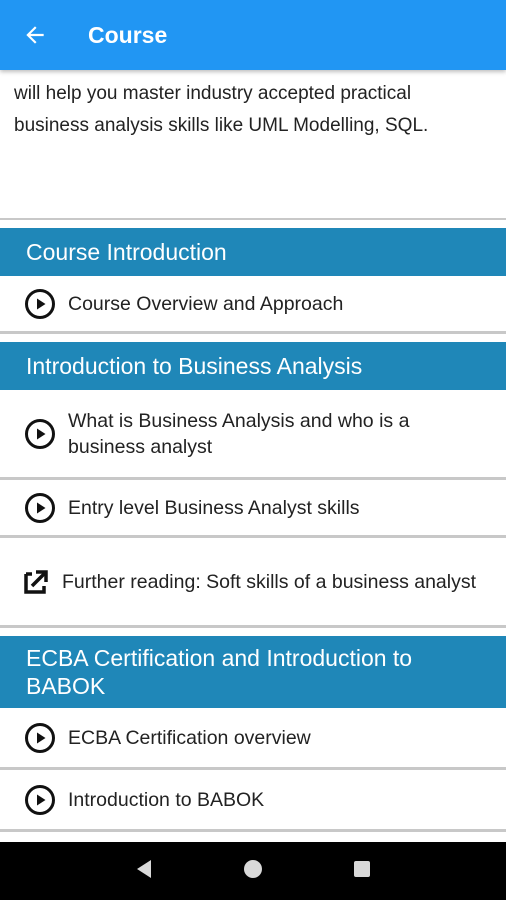 Image resolution: width=506 pixels, height=900 pixels. I want to click on arrow-left-icon, so click(35, 35).